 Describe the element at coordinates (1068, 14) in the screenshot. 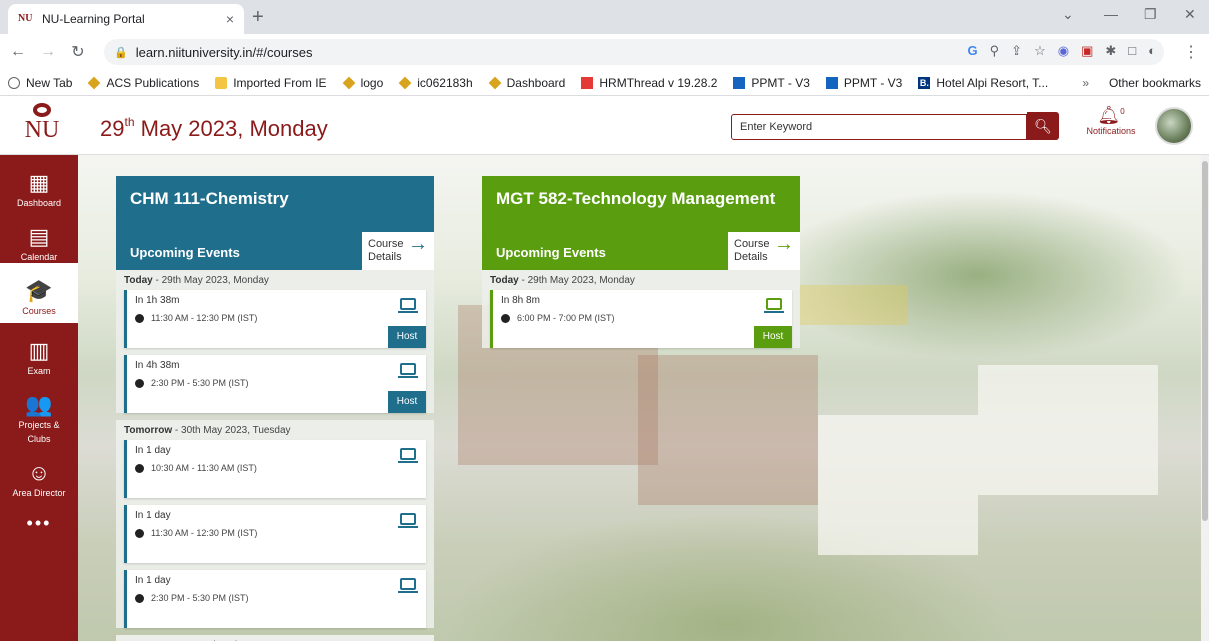

I see `tab-search-icon: ⌄` at that location.